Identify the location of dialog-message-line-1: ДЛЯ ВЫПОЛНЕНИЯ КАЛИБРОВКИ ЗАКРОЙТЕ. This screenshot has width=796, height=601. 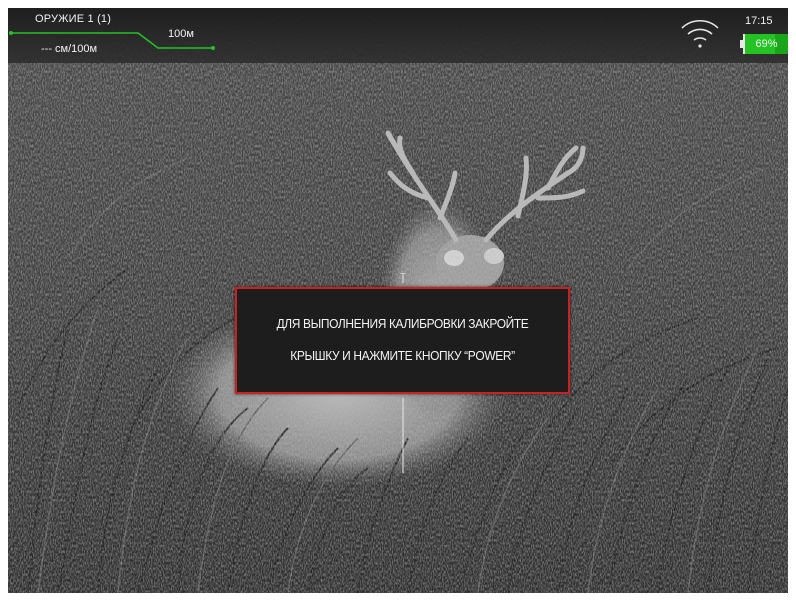
(402, 323).